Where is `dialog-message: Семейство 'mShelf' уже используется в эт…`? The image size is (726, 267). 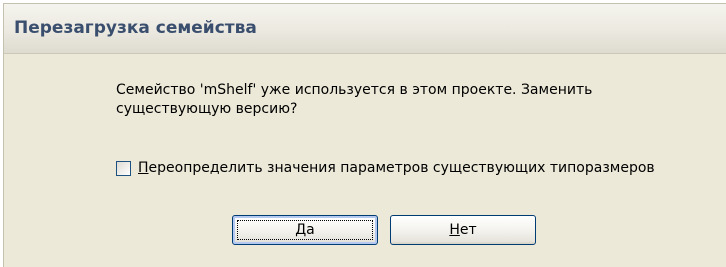
dialog-message: Семейство 'mShelf' уже используется в эт… is located at coordinates (354, 99).